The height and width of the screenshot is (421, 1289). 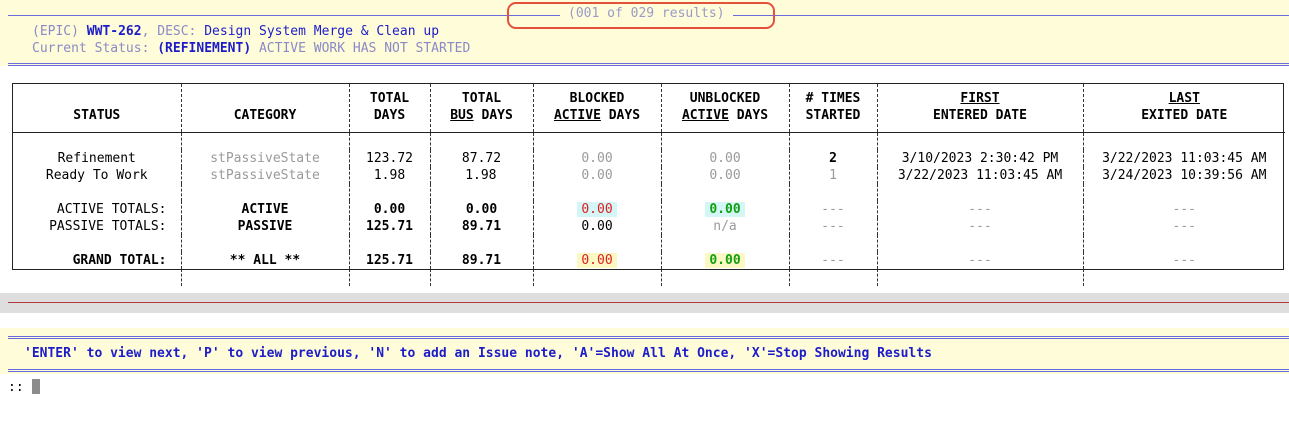 I want to click on grand-unblocked-value: 0.00, so click(x=725, y=260).